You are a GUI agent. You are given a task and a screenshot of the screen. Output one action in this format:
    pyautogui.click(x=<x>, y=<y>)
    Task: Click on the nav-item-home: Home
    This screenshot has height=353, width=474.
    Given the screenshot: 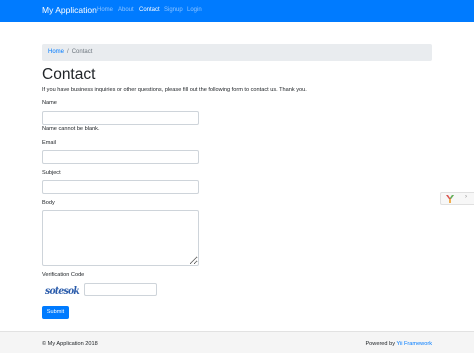 What is the action you would take?
    pyautogui.click(x=105, y=10)
    